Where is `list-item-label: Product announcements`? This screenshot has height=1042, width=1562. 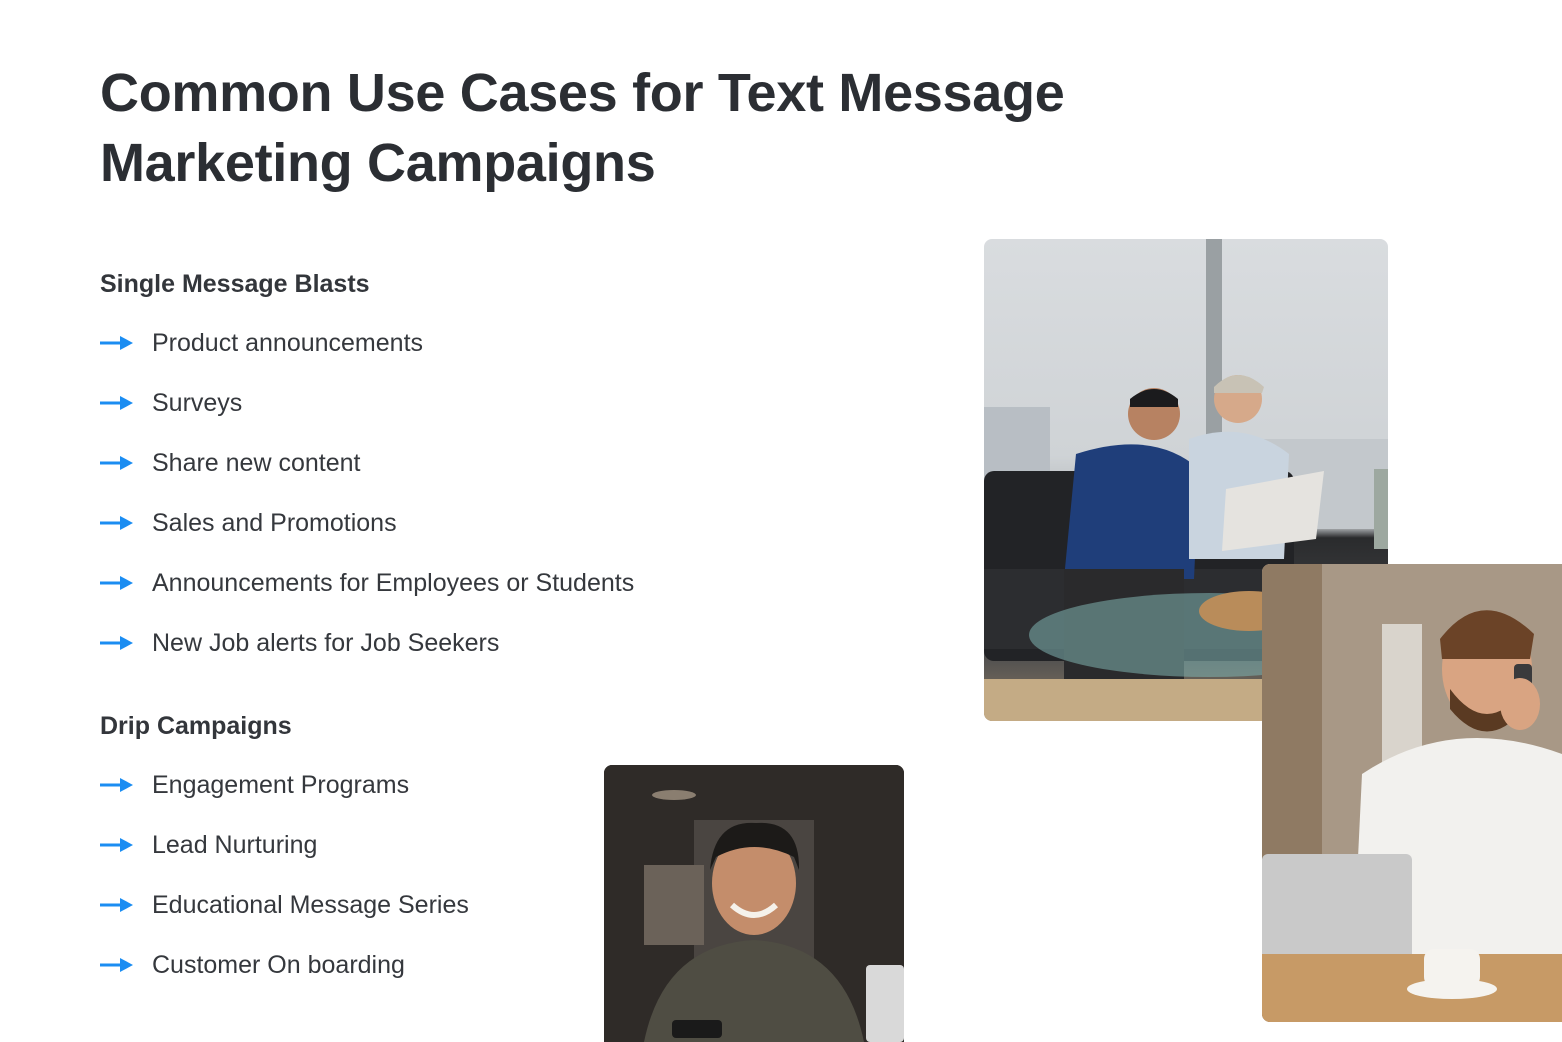
list-item-label: Product announcements is located at coordinates (288, 342).